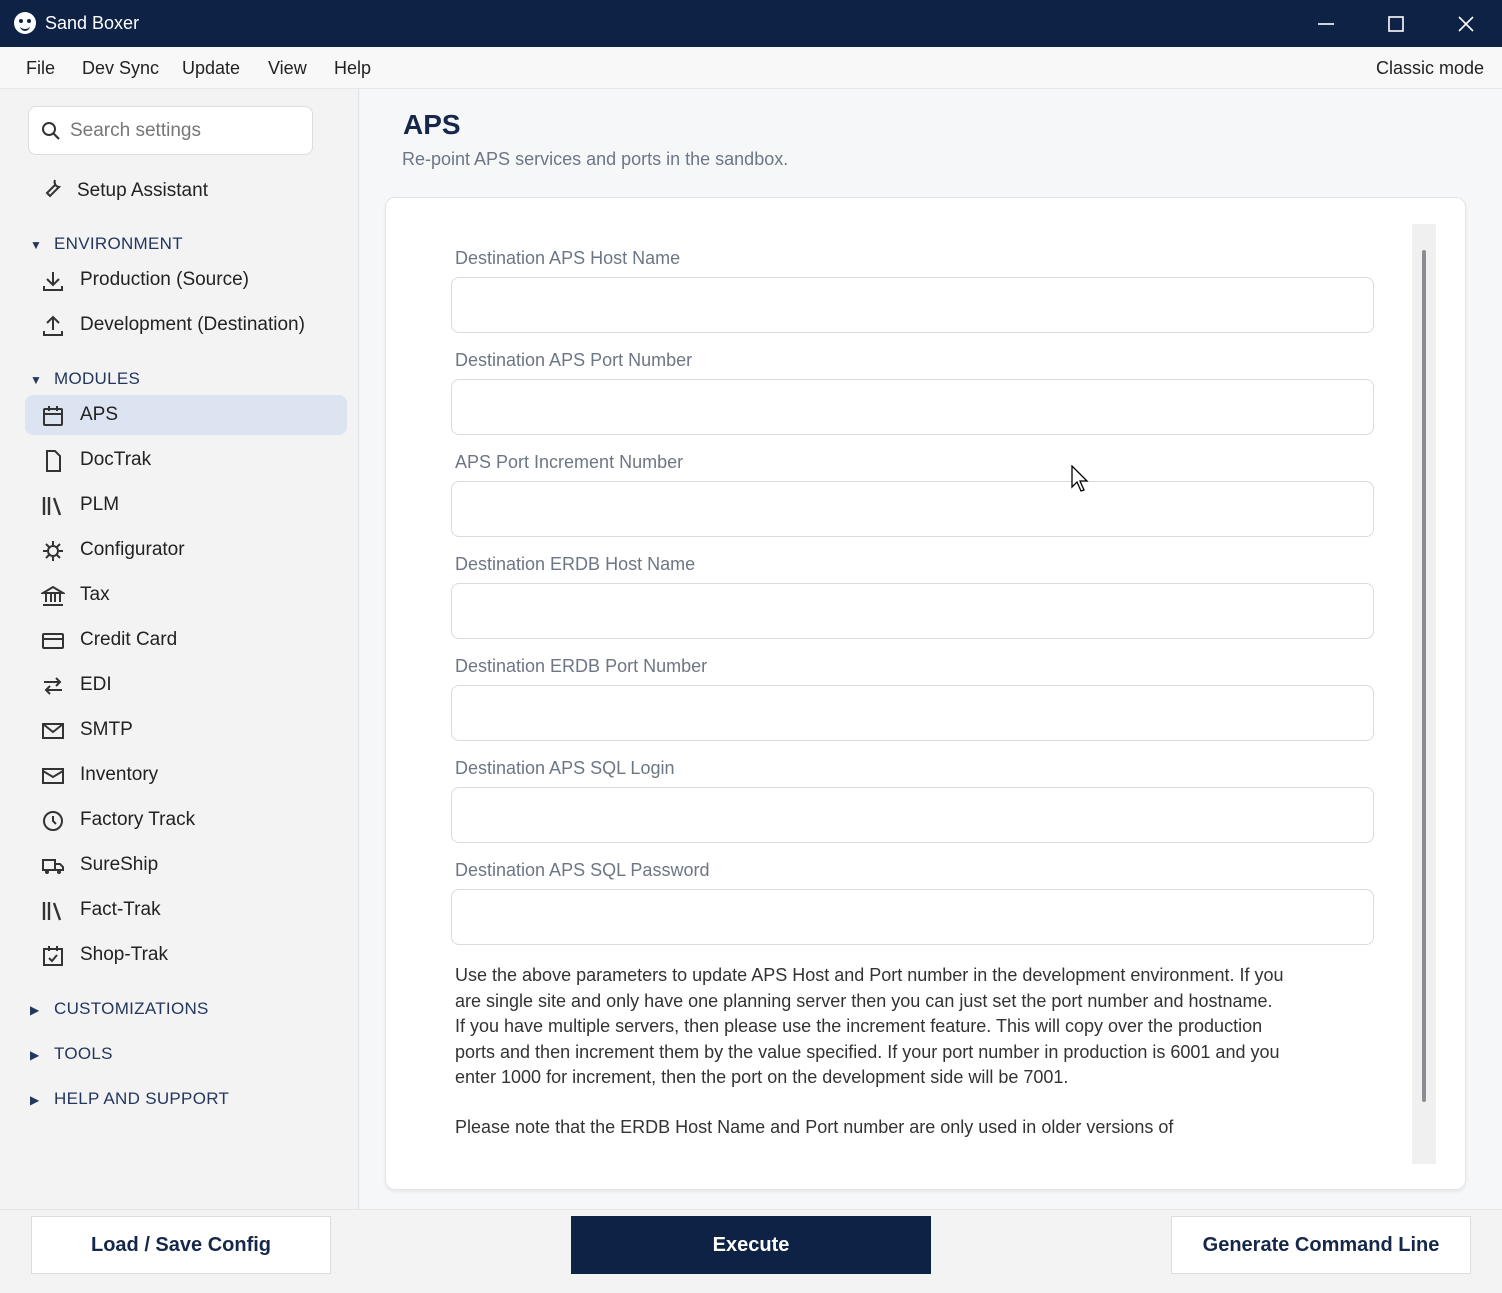 Image resolution: width=1502 pixels, height=1293 pixels. I want to click on menu-file: File, so click(40, 68).